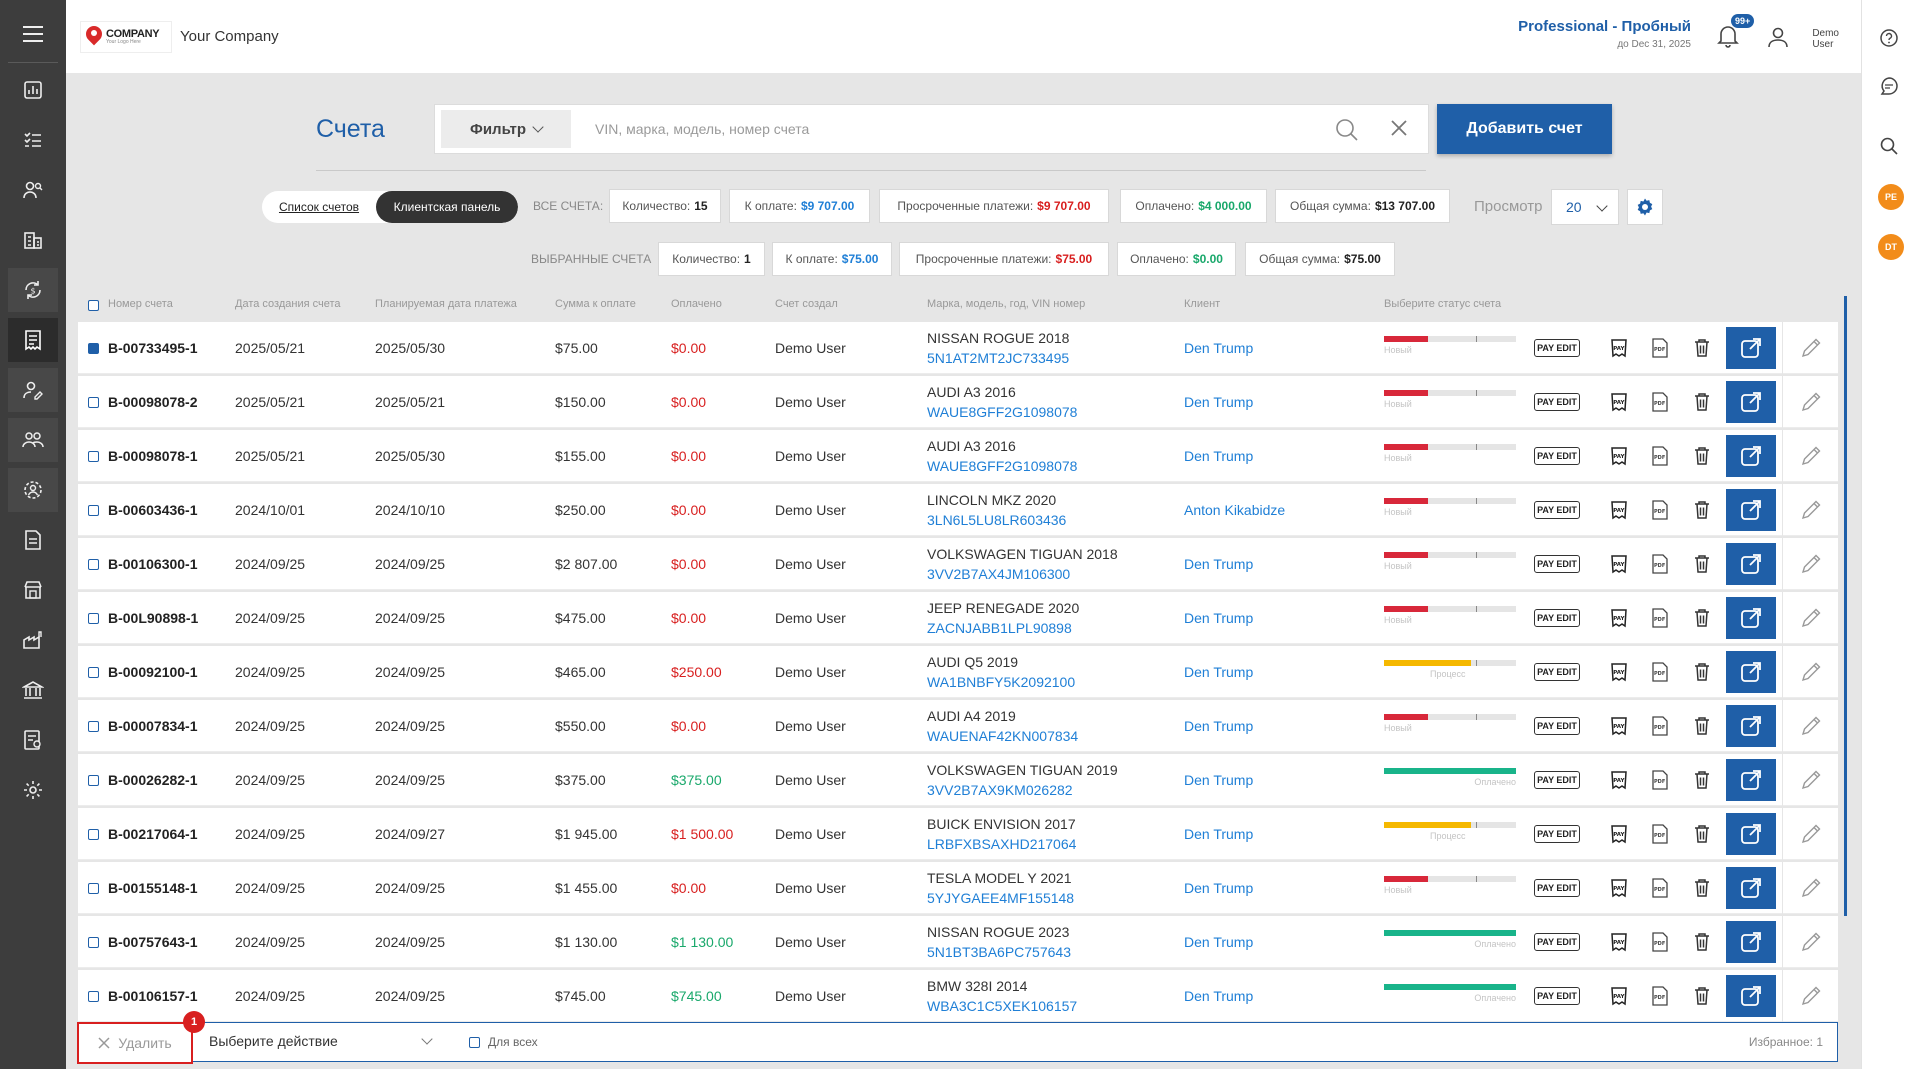  What do you see at coordinates (998, 358) in the screenshot?
I see `vin-link: 5N1AT2MT2JC733495` at bounding box center [998, 358].